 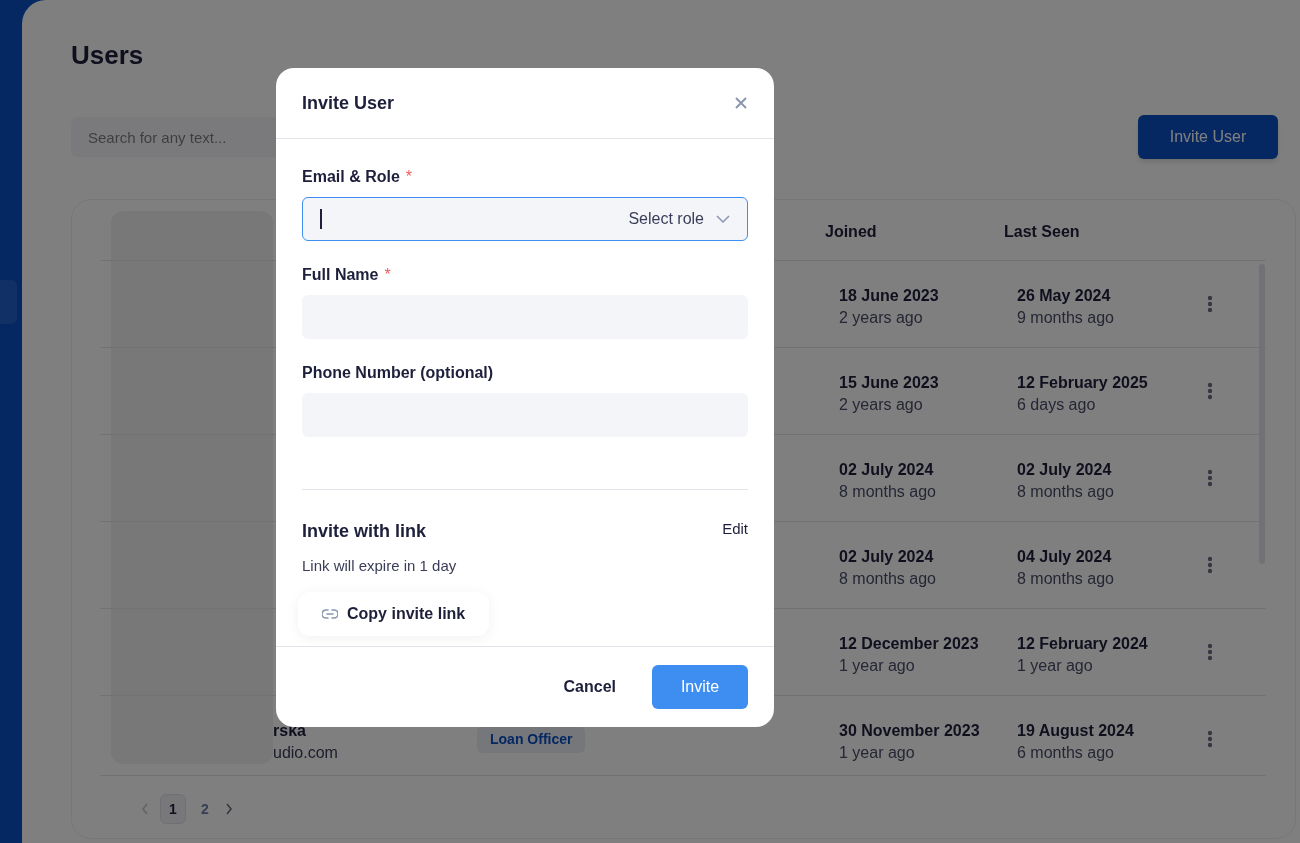 What do you see at coordinates (1042, 232) in the screenshot?
I see `column-header: Last Seen` at bounding box center [1042, 232].